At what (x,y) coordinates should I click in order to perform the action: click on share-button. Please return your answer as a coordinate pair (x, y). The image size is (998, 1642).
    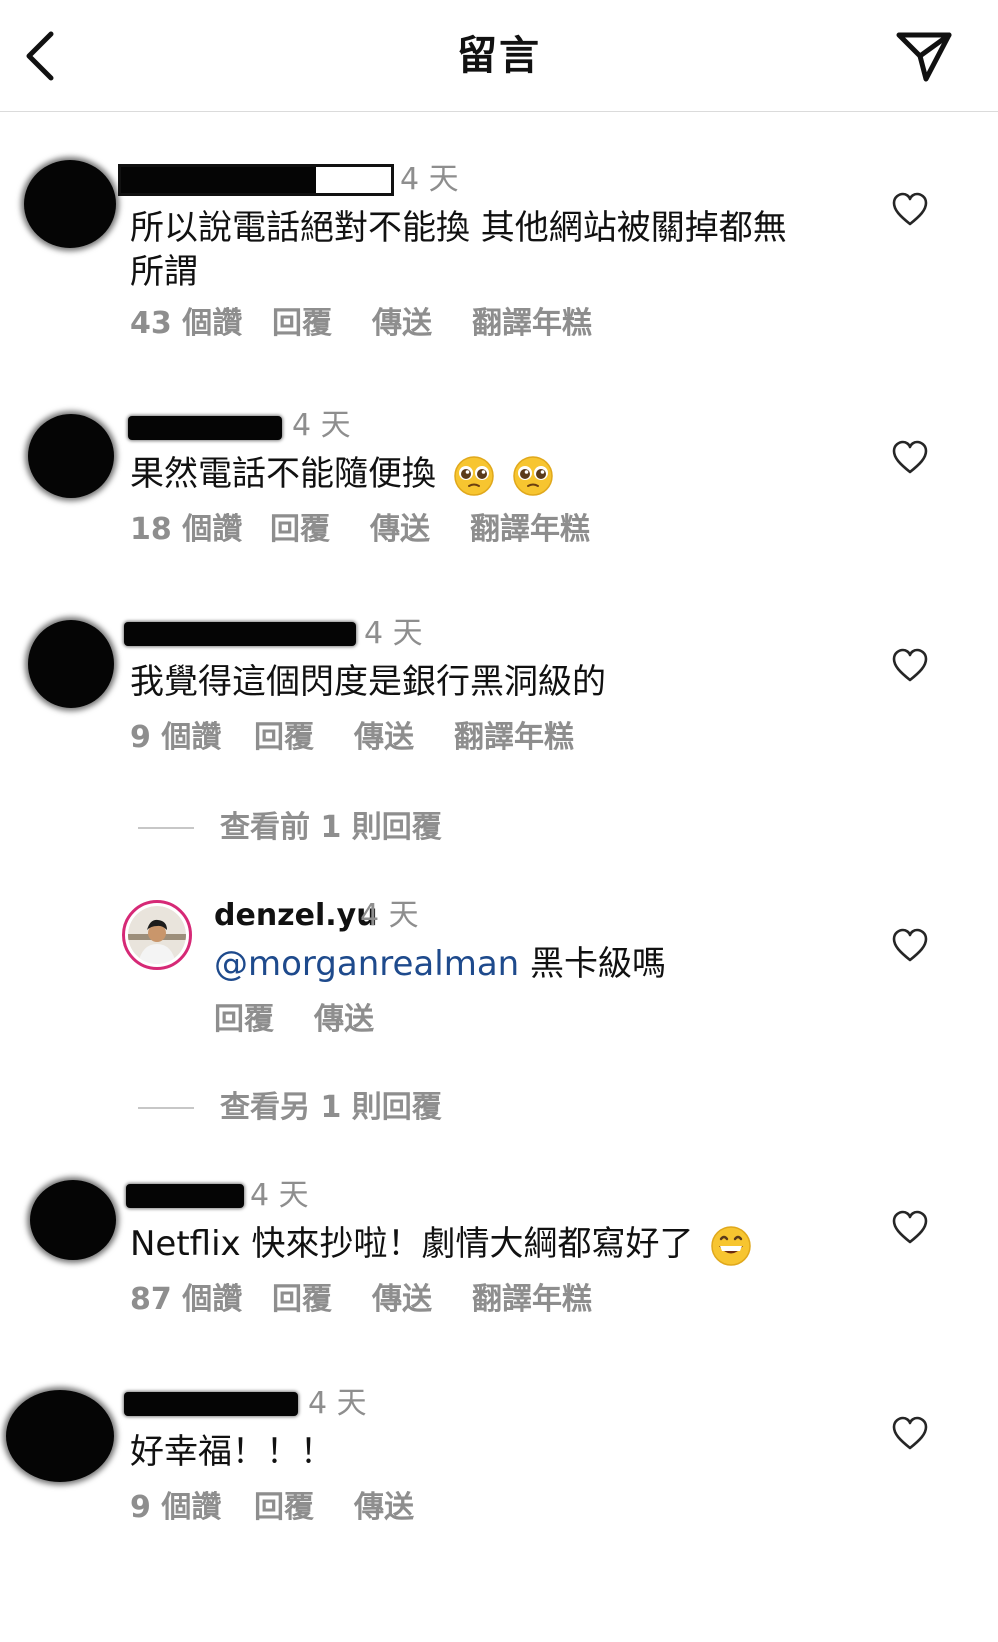
    Looking at the image, I should click on (924, 56).